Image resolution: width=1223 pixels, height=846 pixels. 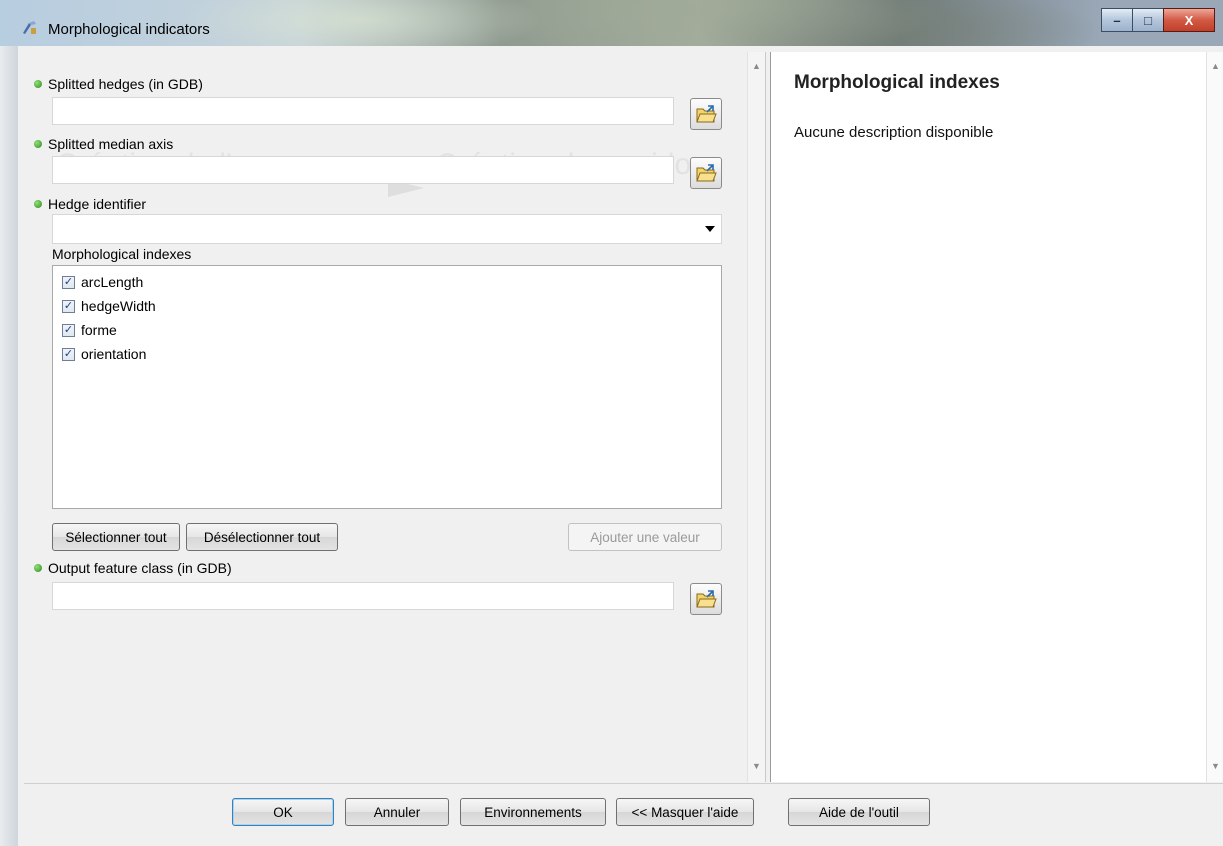 What do you see at coordinates (859, 812) in the screenshot?
I see `tool-help-button: Aide de l'outil` at bounding box center [859, 812].